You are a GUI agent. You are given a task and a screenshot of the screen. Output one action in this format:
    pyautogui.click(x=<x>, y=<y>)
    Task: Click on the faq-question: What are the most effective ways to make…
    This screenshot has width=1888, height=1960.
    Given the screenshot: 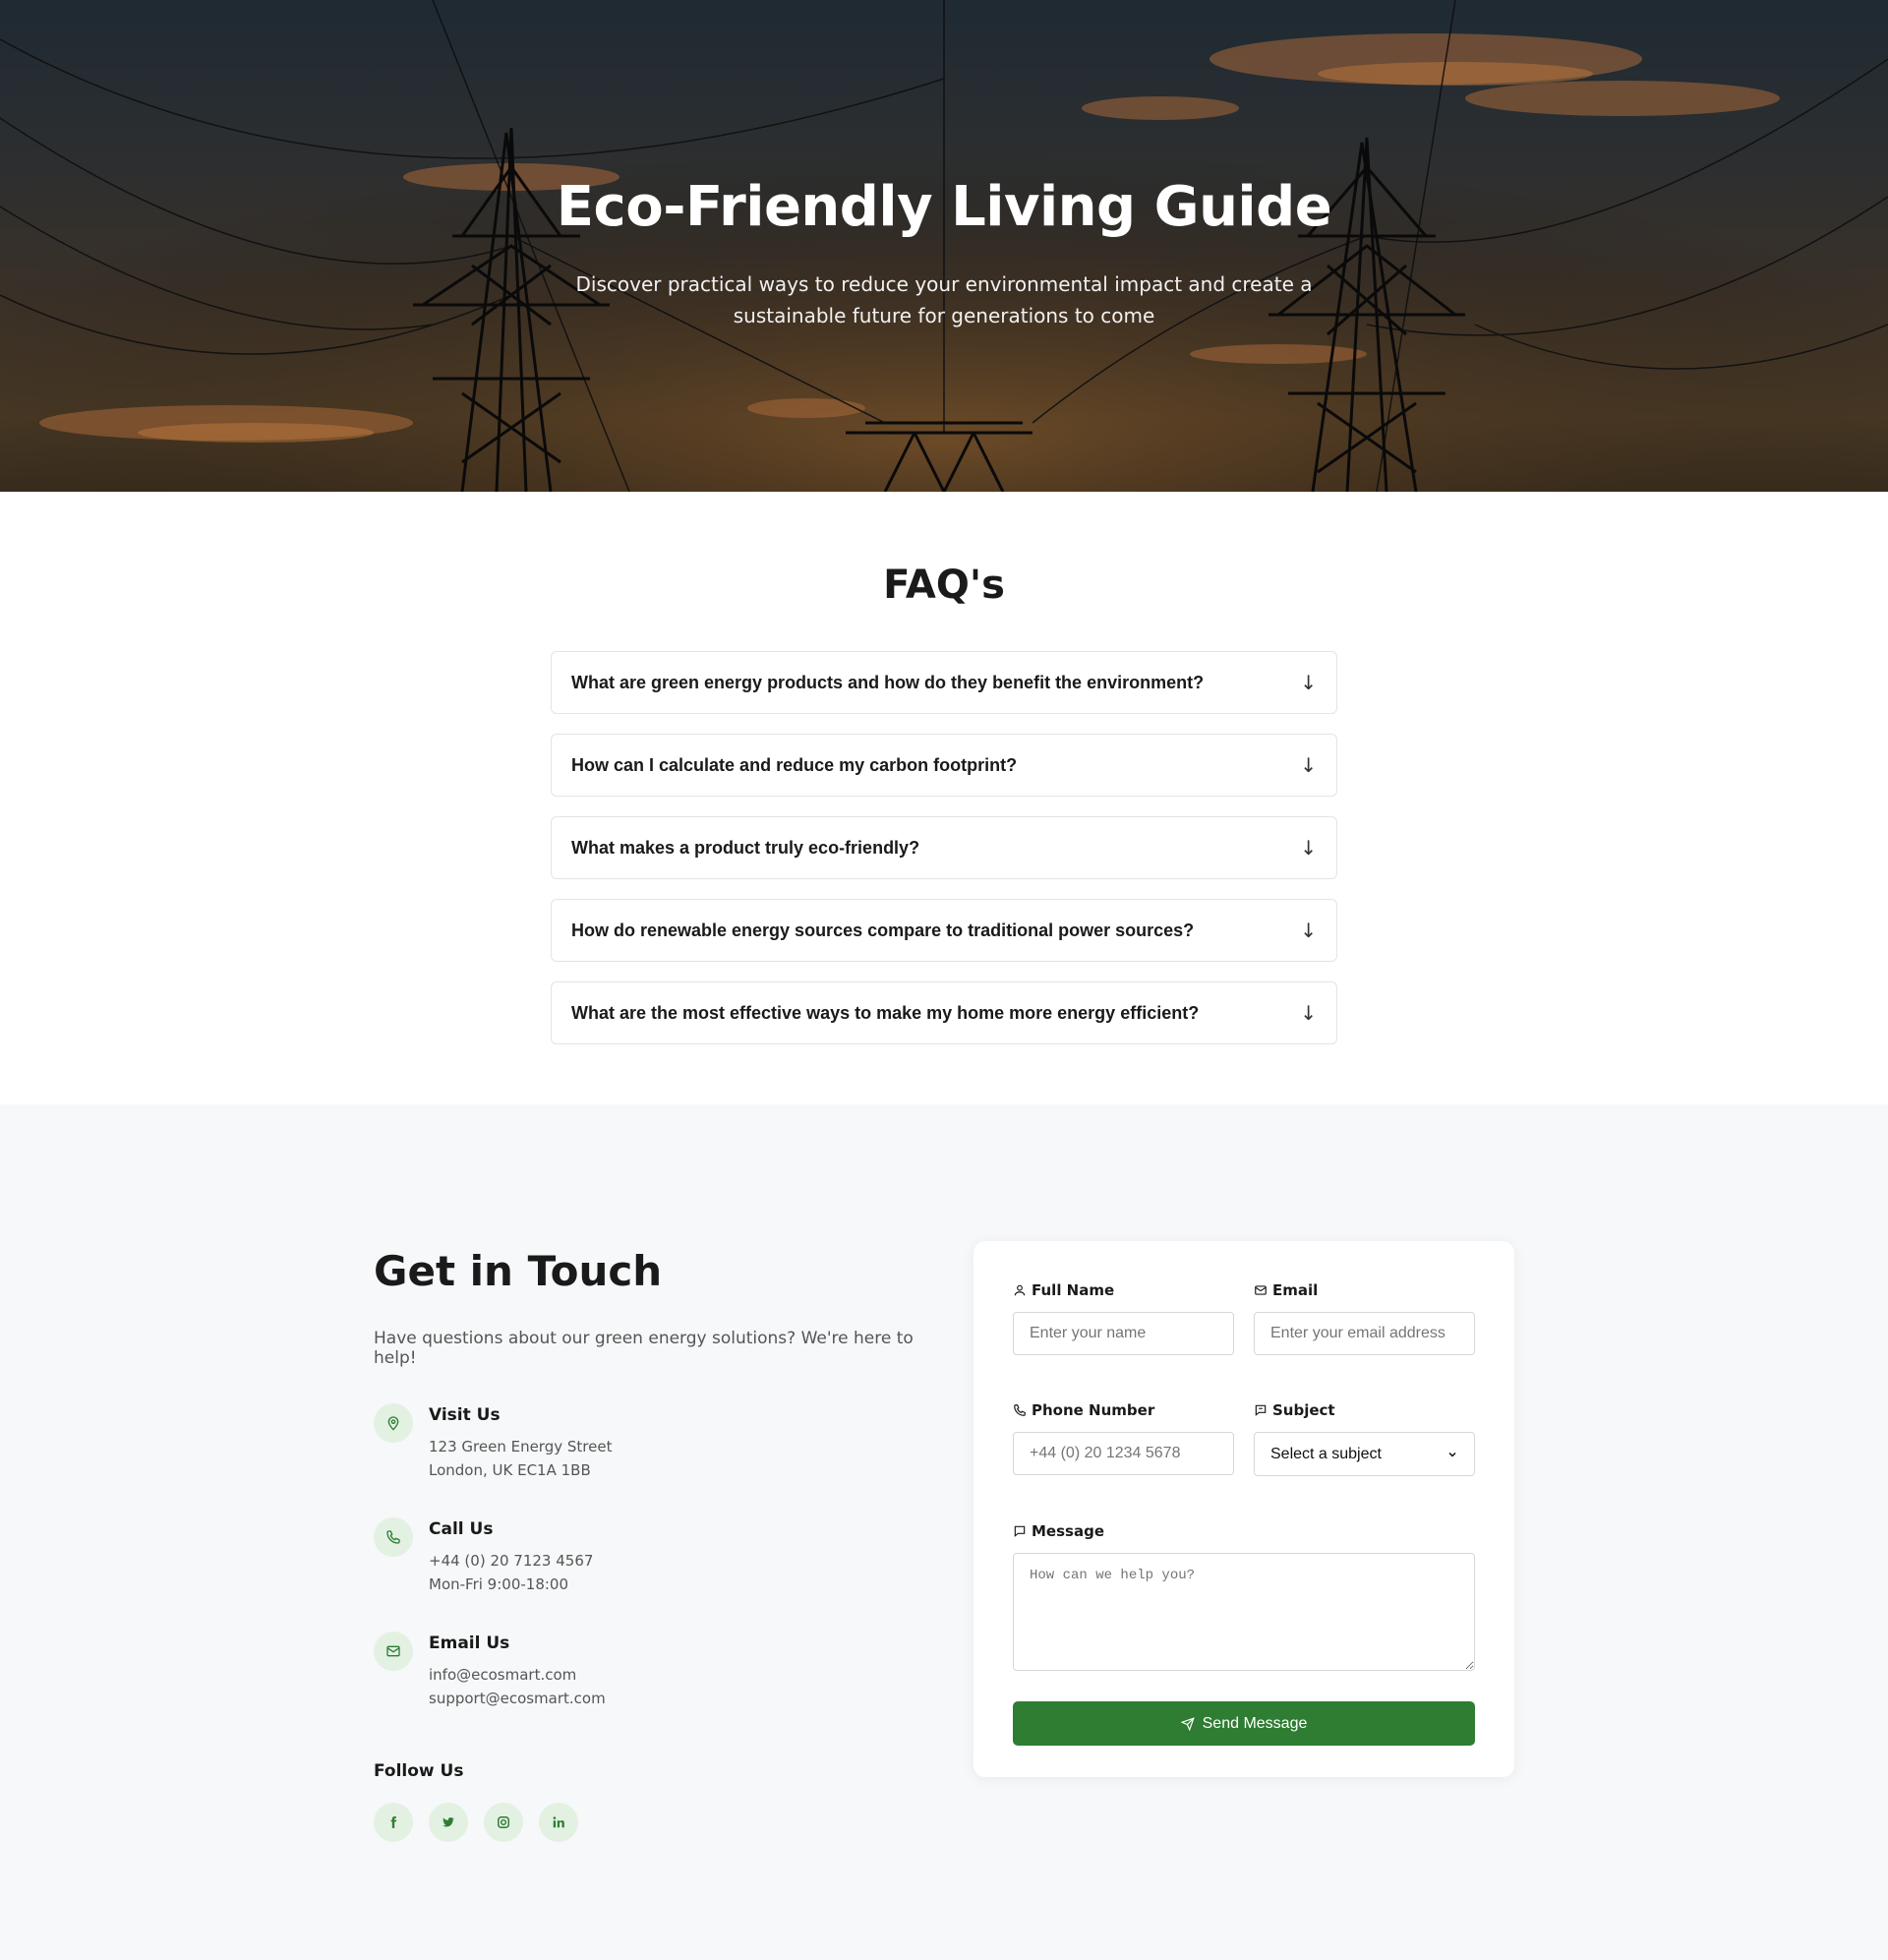 What is the action you would take?
    pyautogui.click(x=885, y=1013)
    